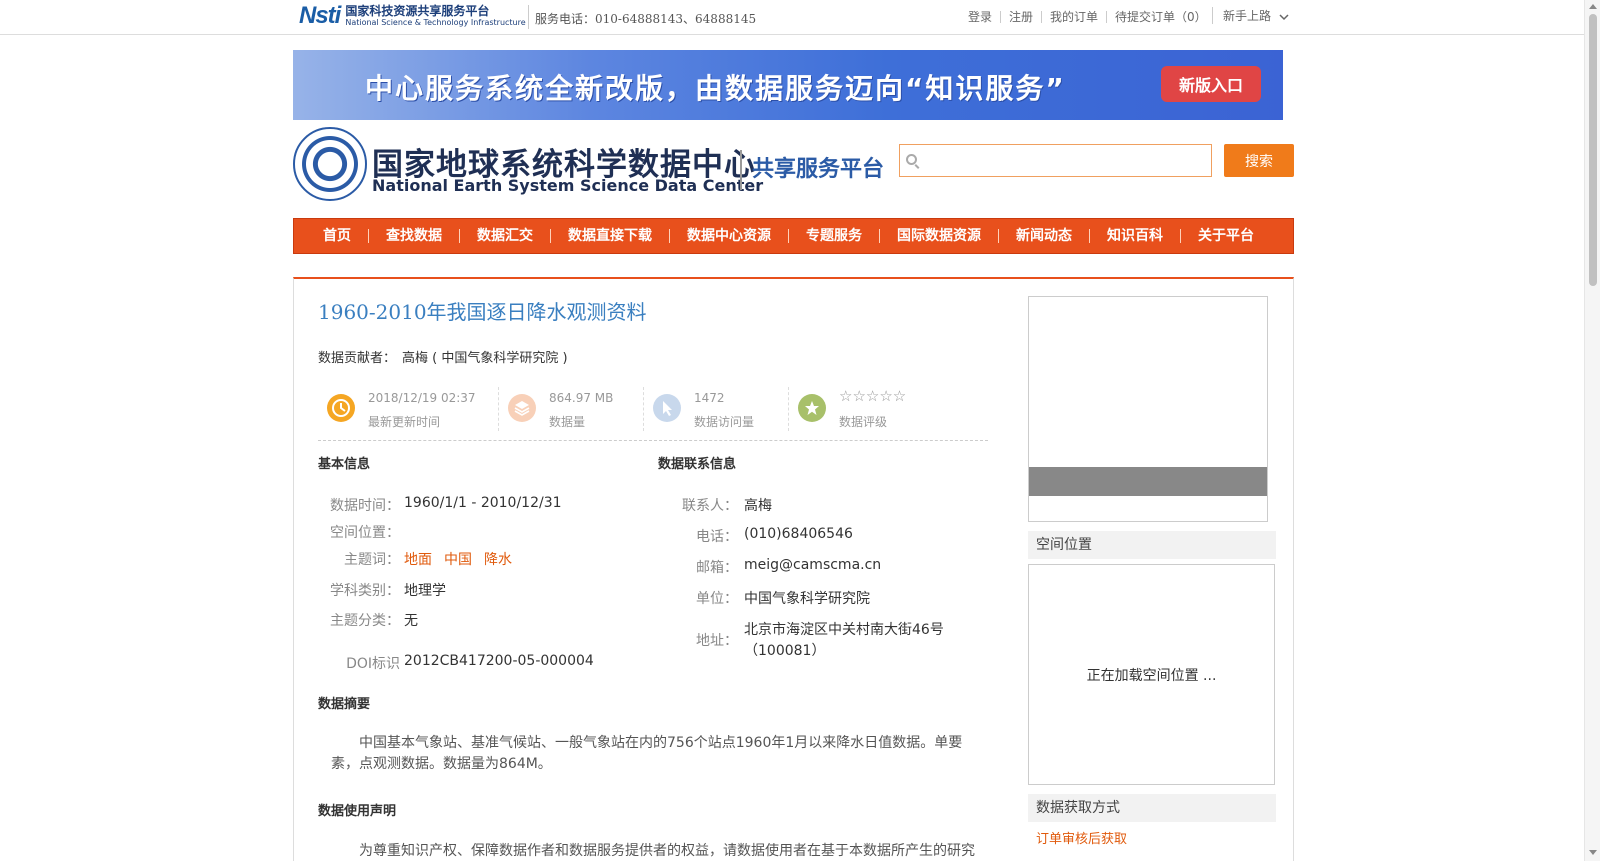 Image resolution: width=1600 pixels, height=861 pixels. What do you see at coordinates (609, 236) in the screenshot?
I see `nav-item-direct-download: 数据直接下载` at bounding box center [609, 236].